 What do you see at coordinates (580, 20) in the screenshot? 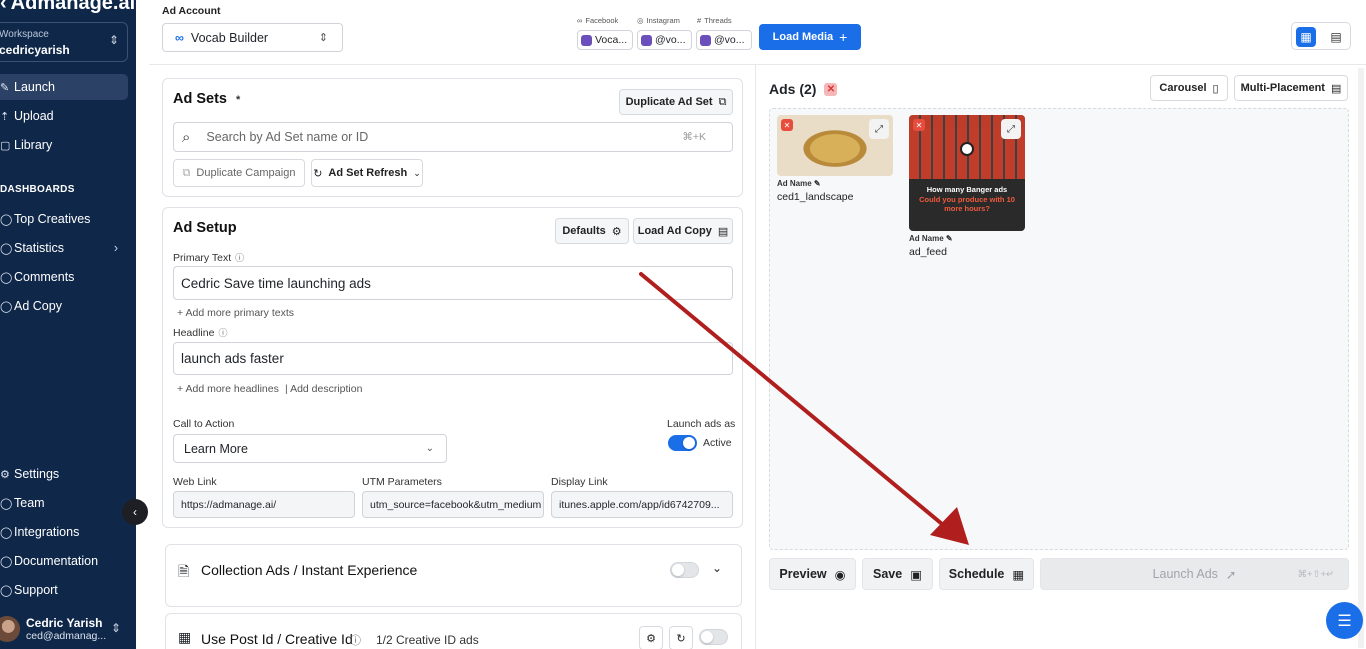
I see `facebook-icon: ∞` at bounding box center [580, 20].